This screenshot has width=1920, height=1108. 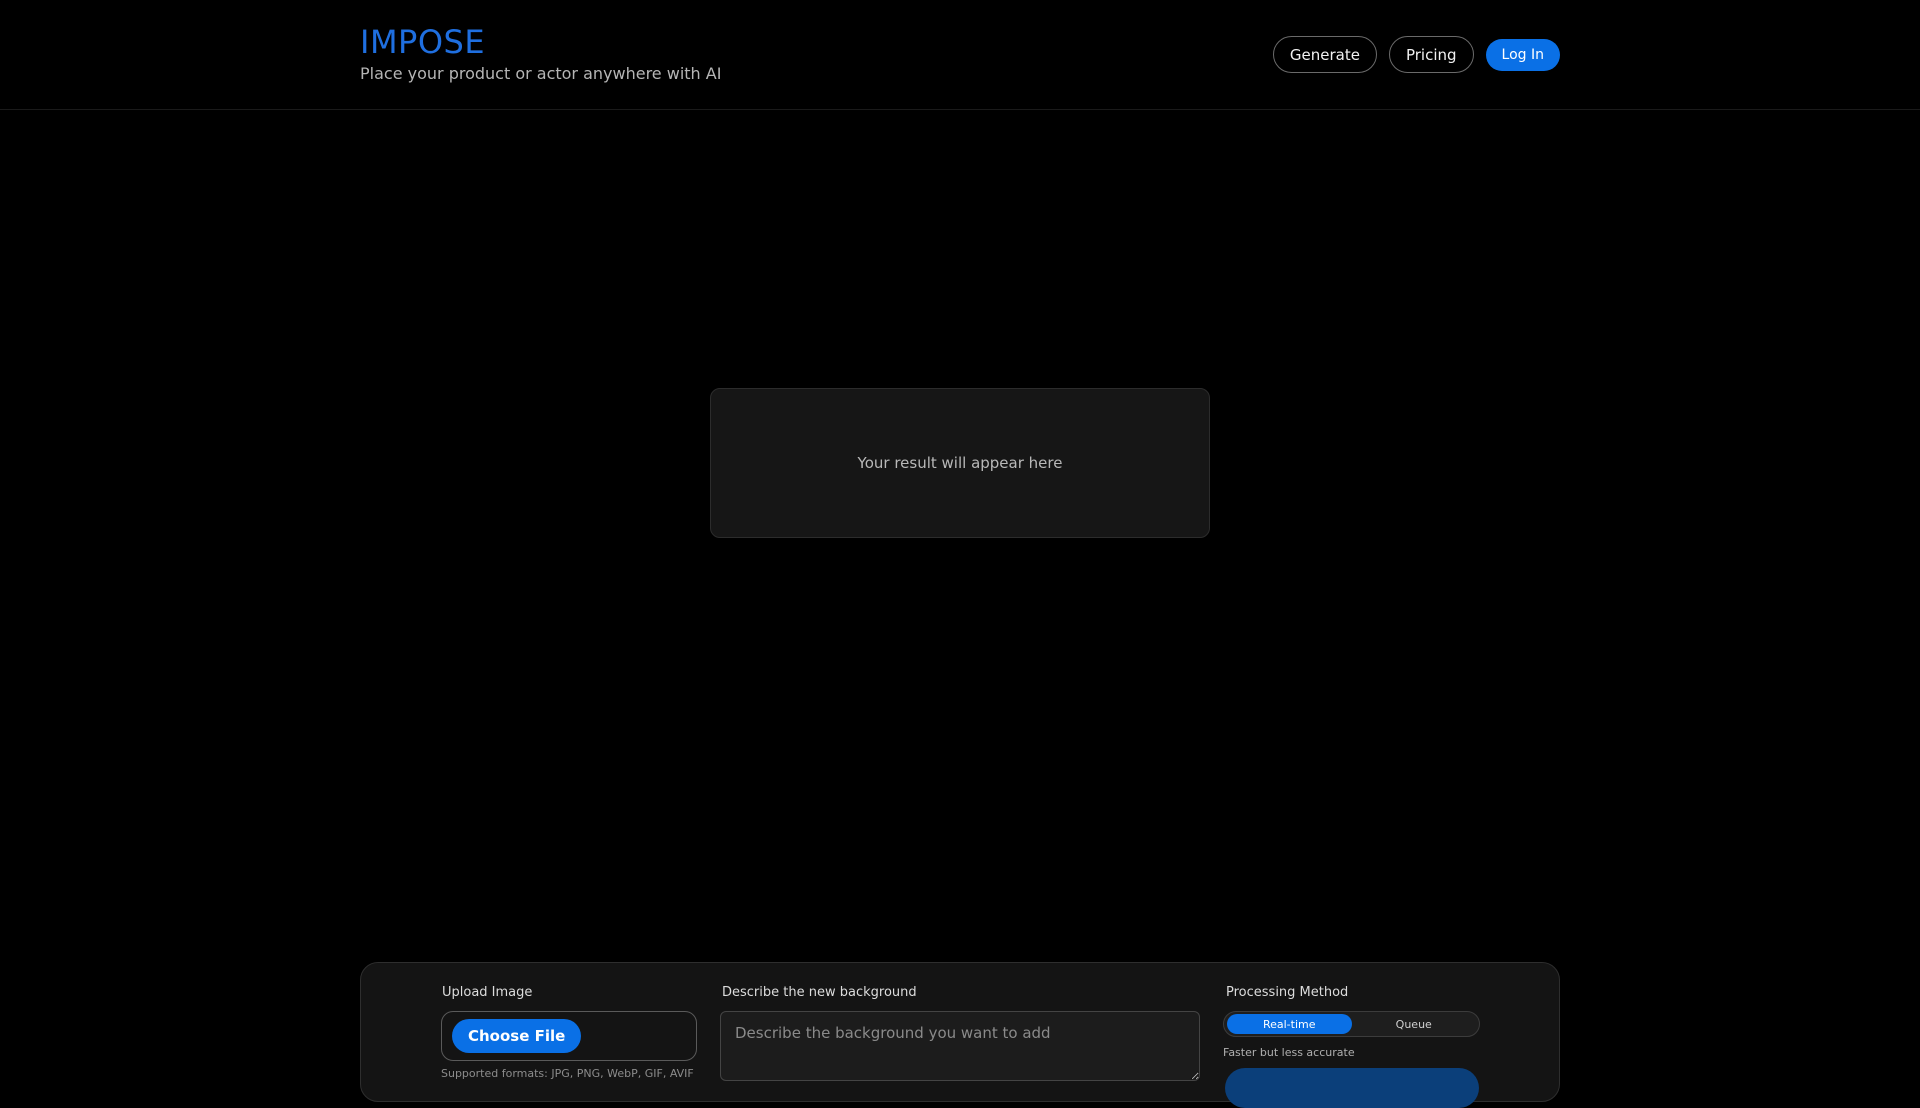 I want to click on file-upload-field: Choose File, so click(x=569, y=1036).